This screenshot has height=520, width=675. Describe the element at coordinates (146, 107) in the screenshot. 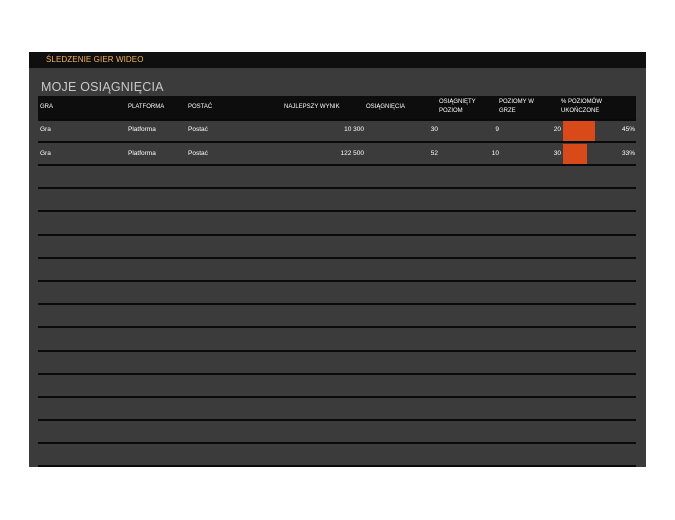

I see `col-header-platform: PLATFORMA` at that location.